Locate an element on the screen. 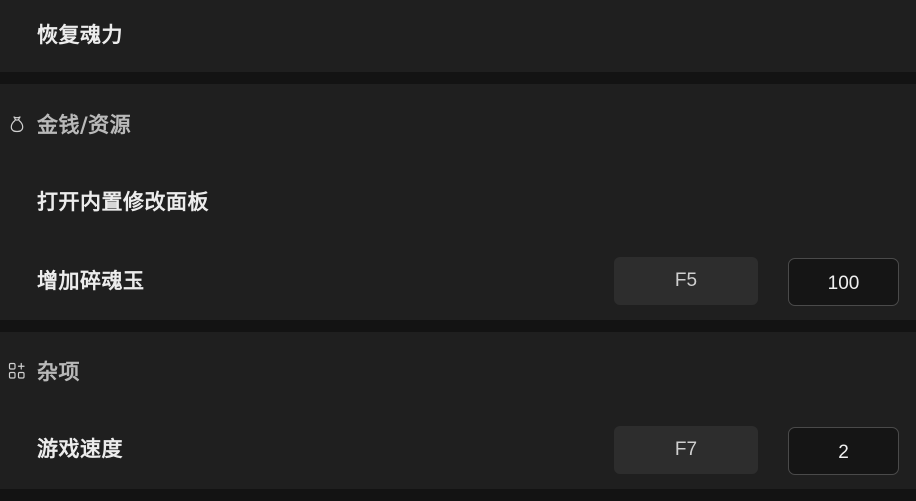  hotkey-button-game-speed: F7 is located at coordinates (686, 450).